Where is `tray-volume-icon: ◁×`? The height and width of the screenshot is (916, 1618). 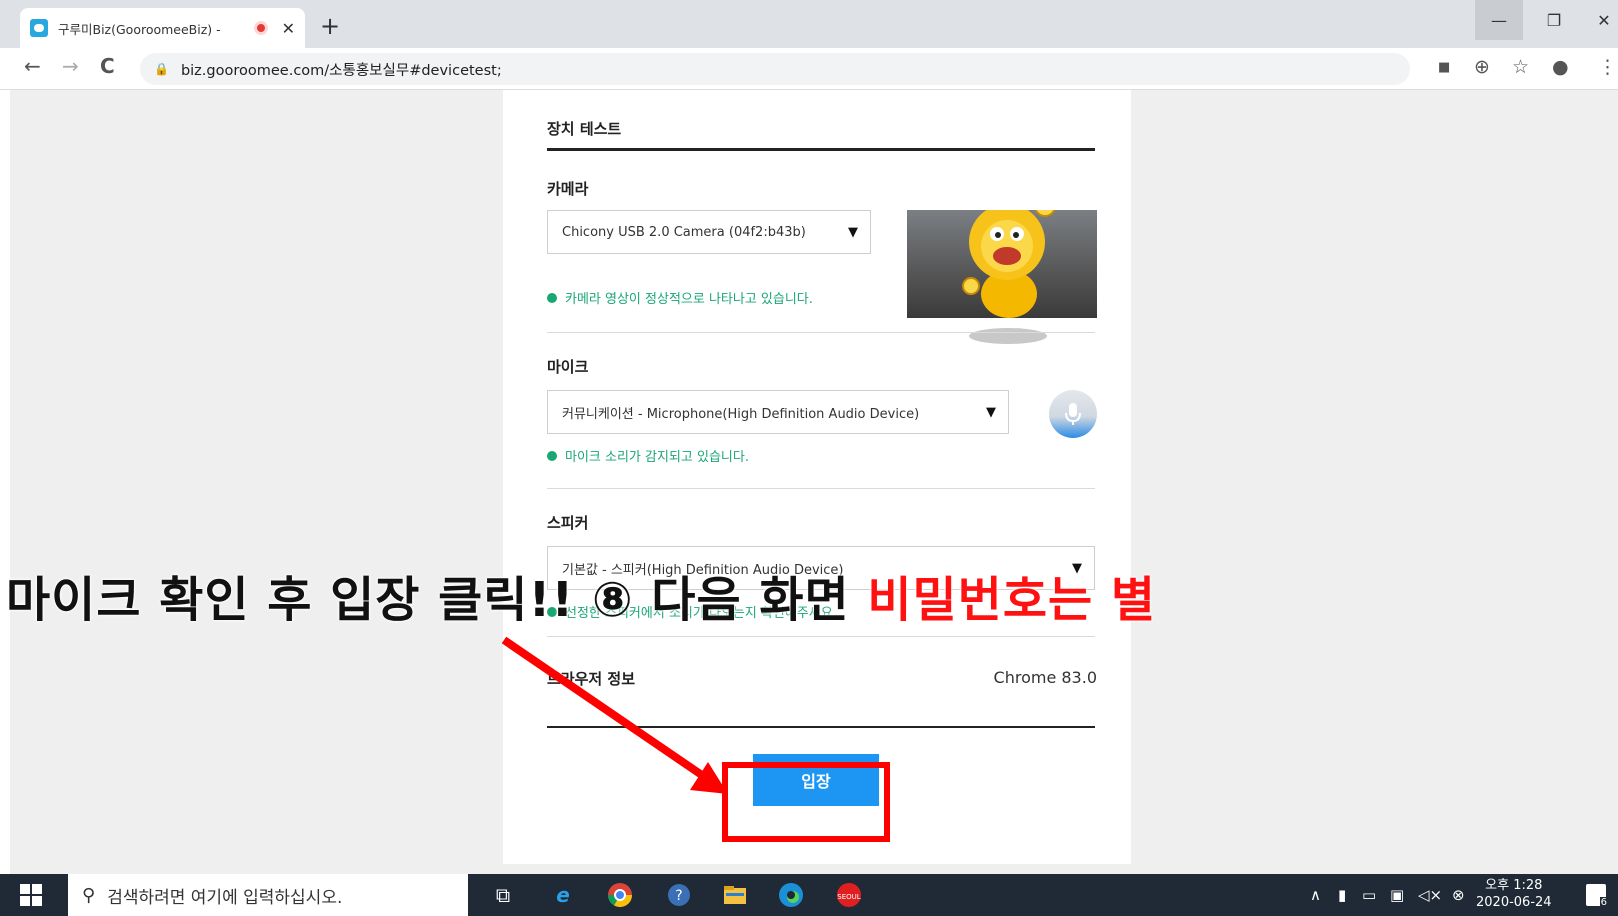
tray-volume-icon: ◁× is located at coordinates (1430, 895).